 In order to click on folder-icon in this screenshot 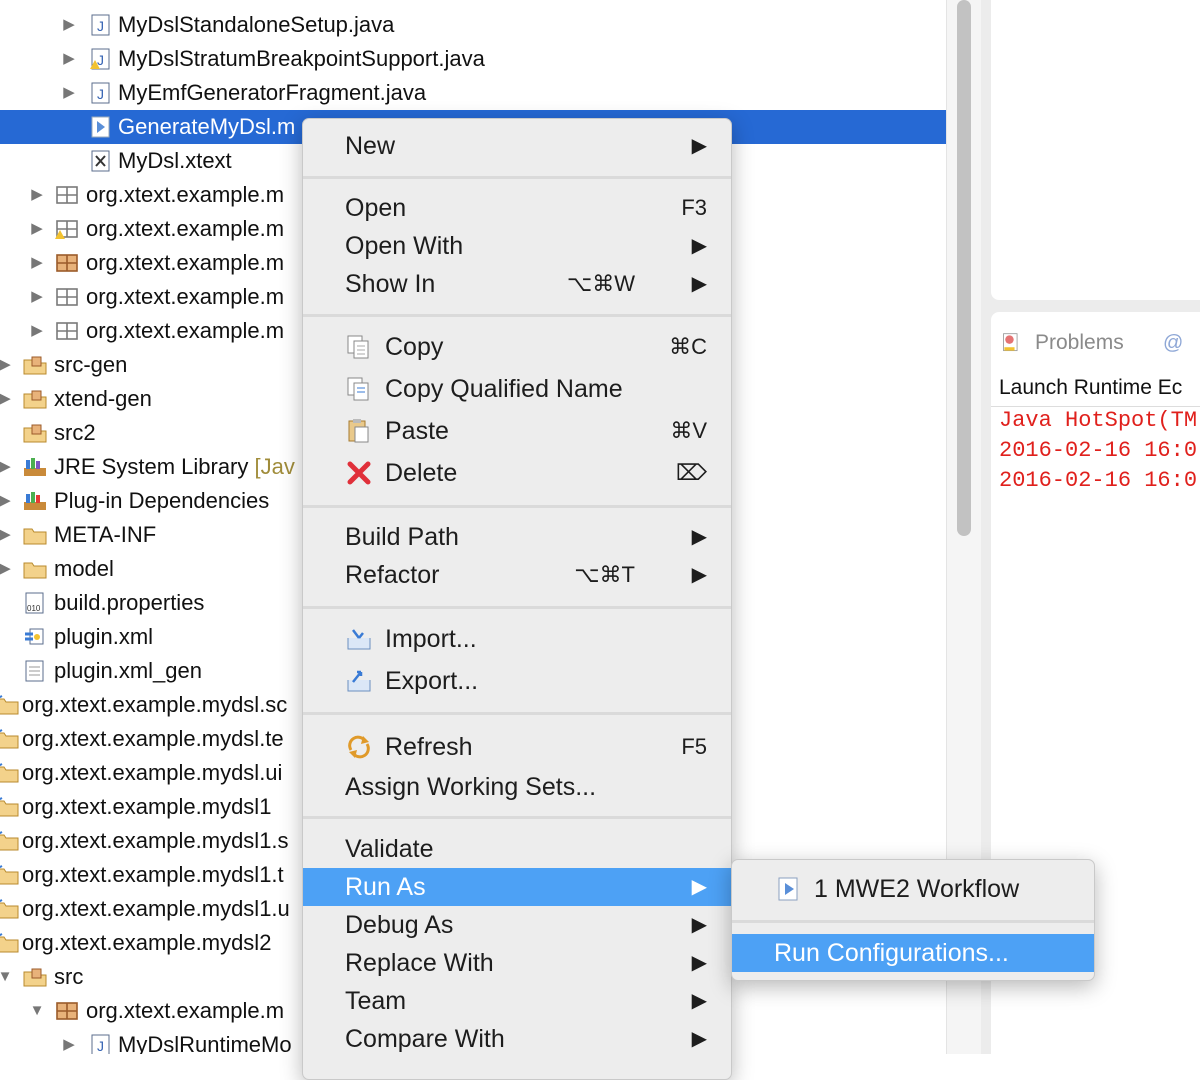, I will do `click(35, 536)`.